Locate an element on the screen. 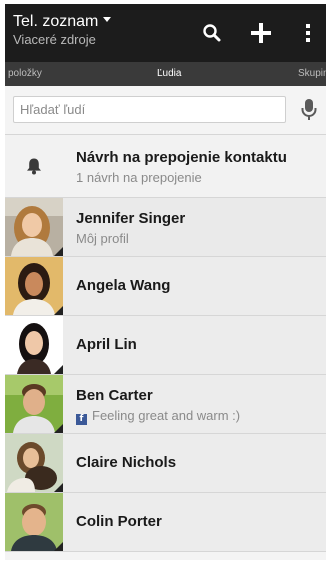 The image size is (331, 564). suggestion-subtitle: 1 návrh na prepojenie is located at coordinates (139, 177).